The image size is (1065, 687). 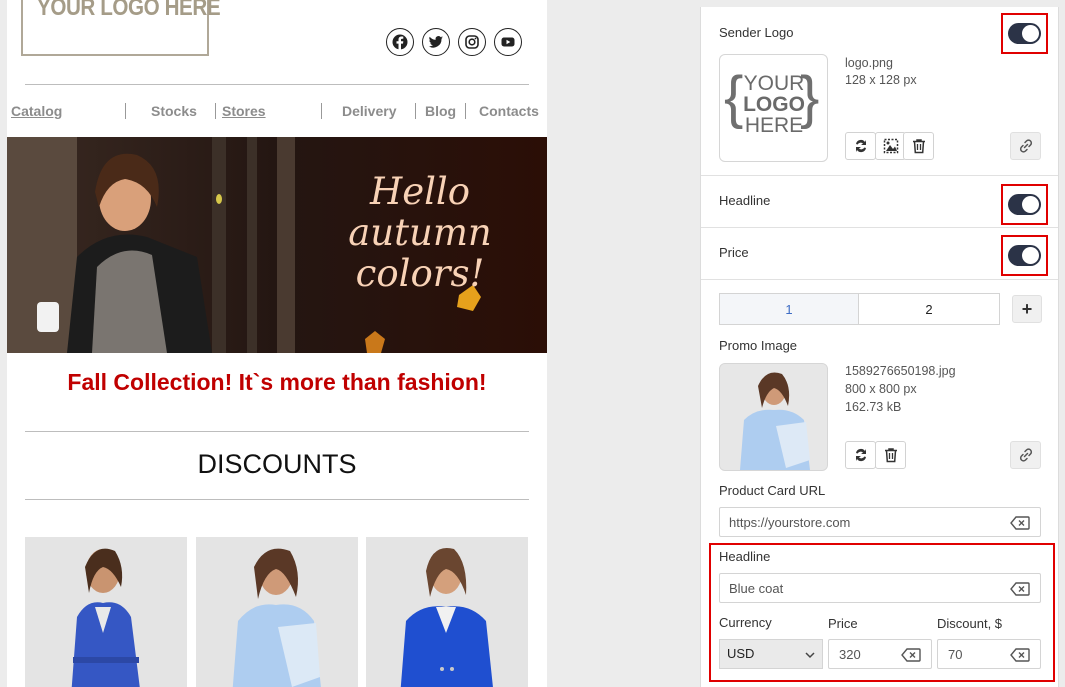 I want to click on hero-line: colors!, so click(x=420, y=273).